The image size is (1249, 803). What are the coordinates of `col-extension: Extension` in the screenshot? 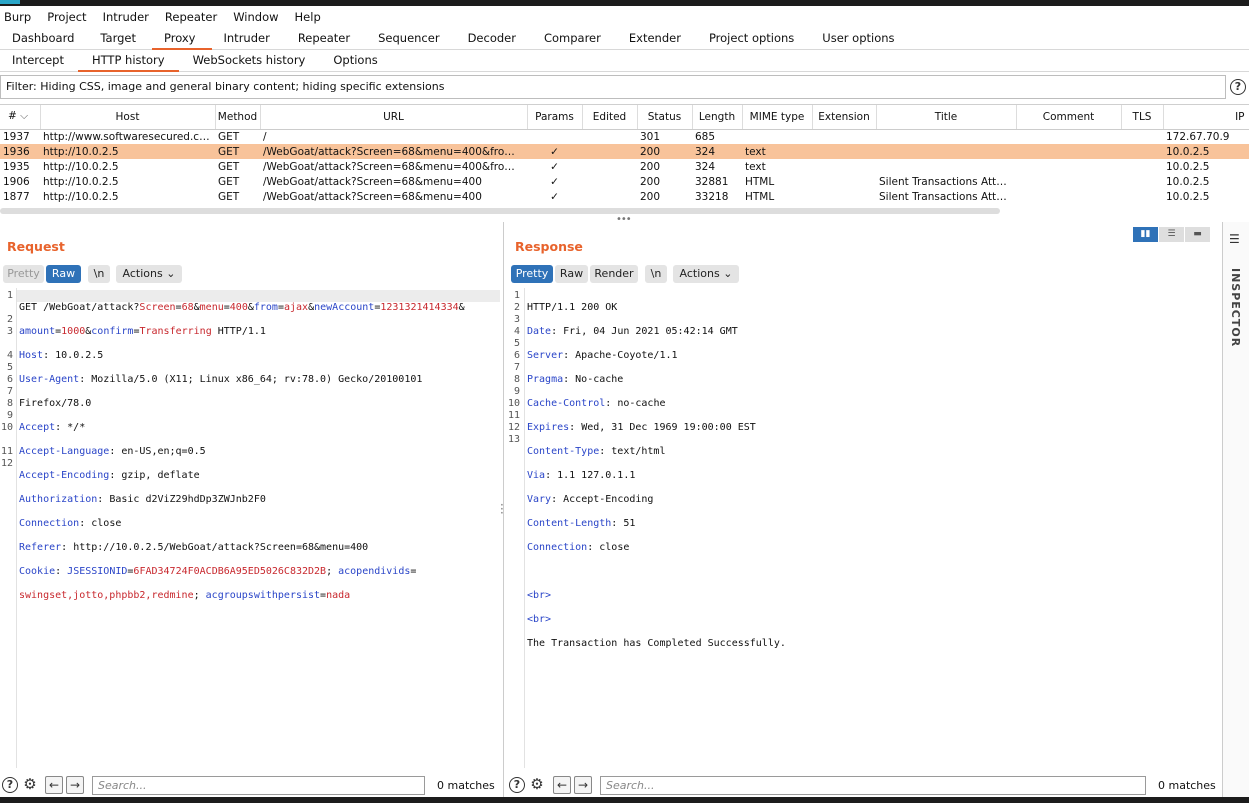 It's located at (844, 117).